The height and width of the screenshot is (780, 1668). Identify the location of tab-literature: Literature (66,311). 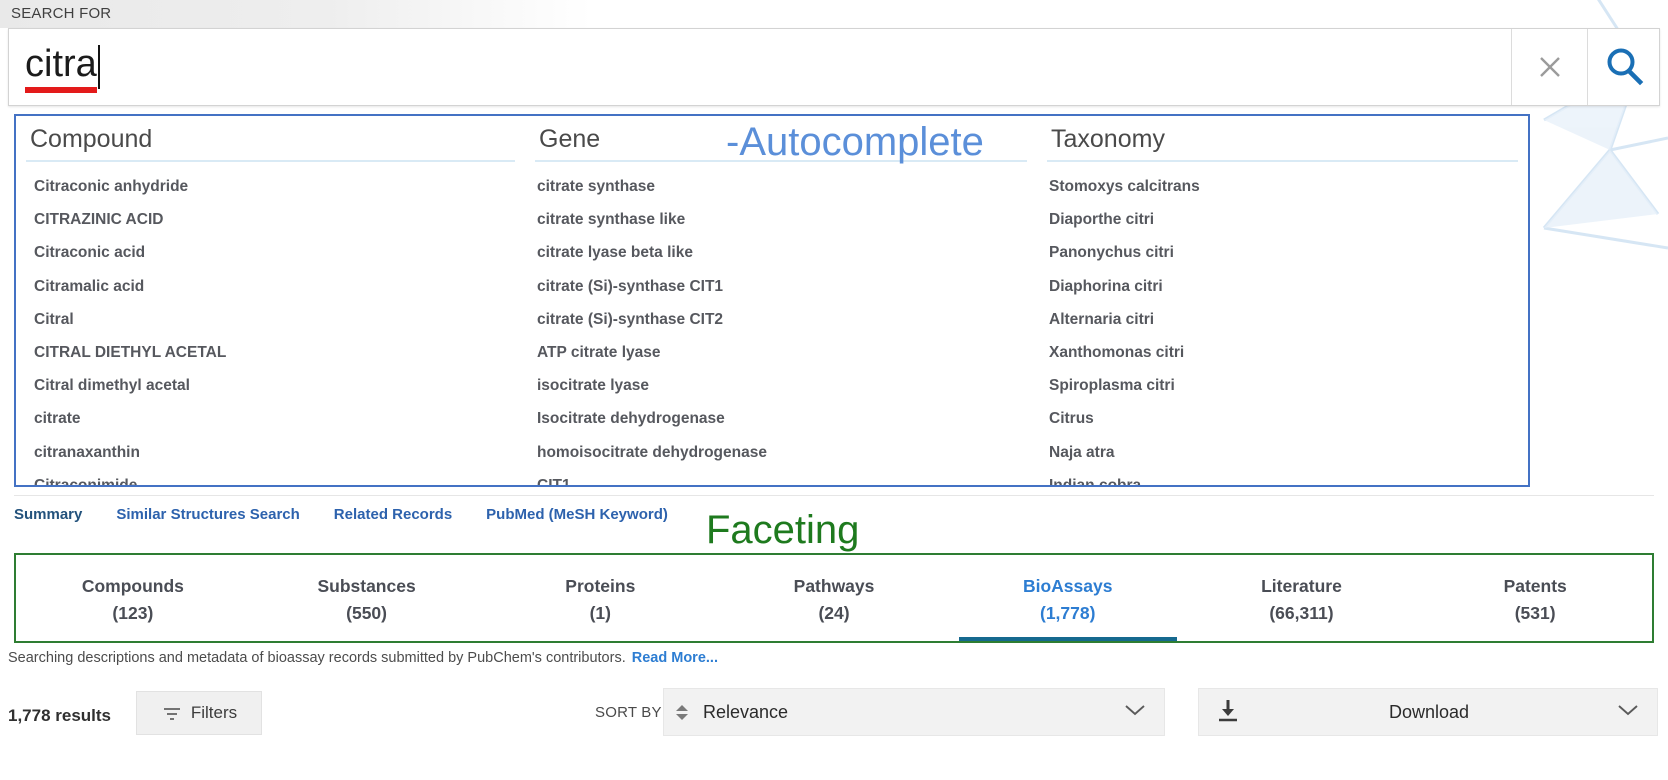
(1302, 598).